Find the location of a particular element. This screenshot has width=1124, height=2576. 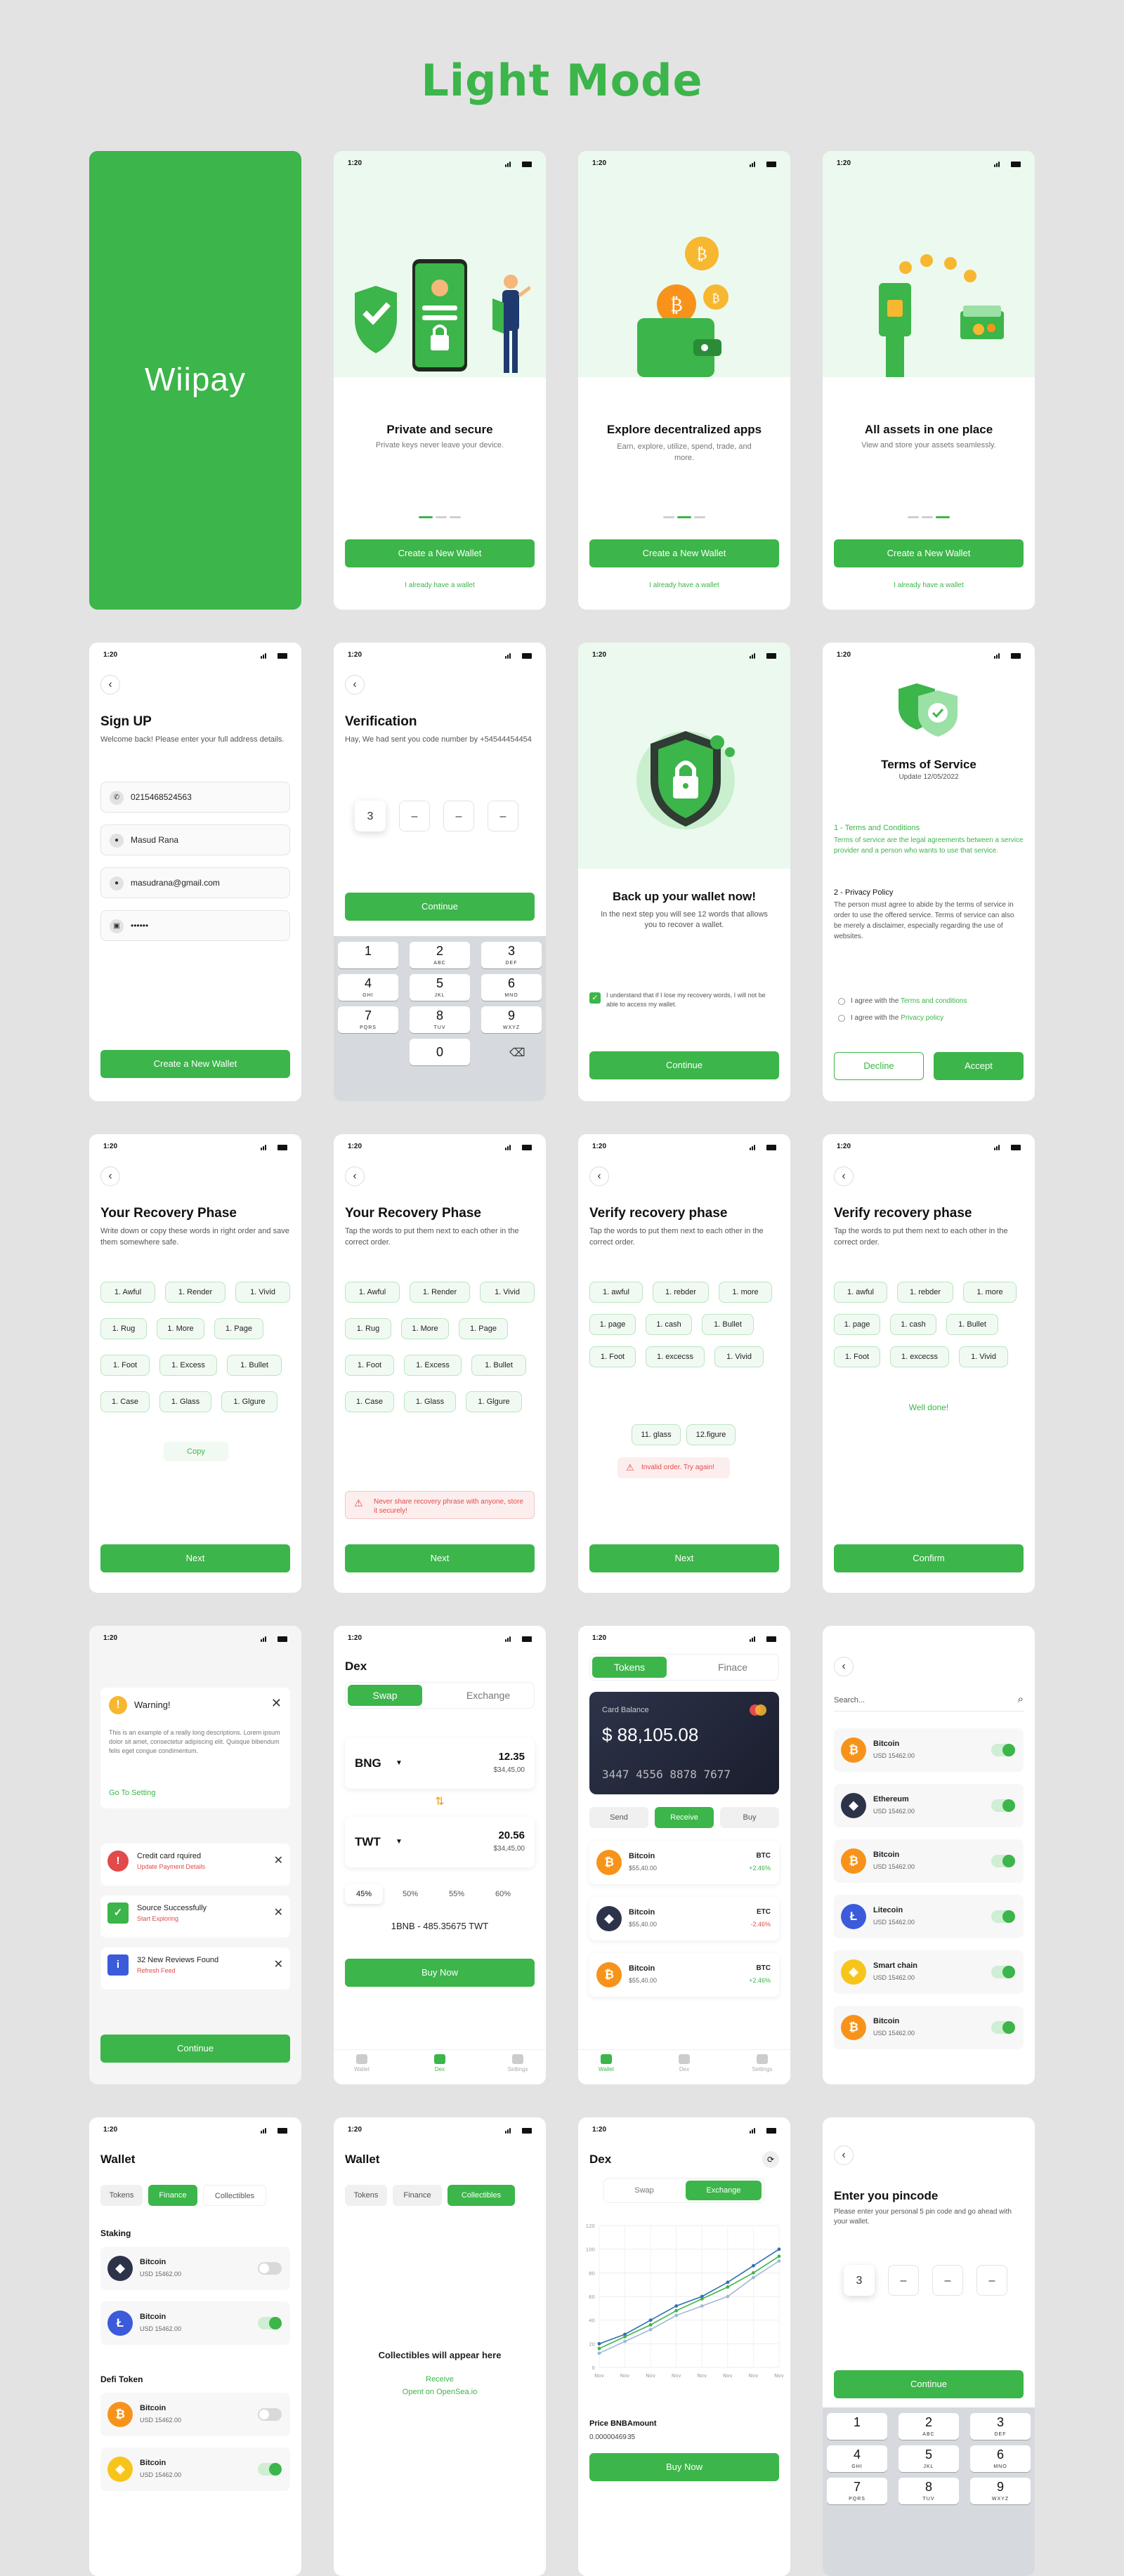

word-chip: 1. Vivid is located at coordinates (508, 1292).